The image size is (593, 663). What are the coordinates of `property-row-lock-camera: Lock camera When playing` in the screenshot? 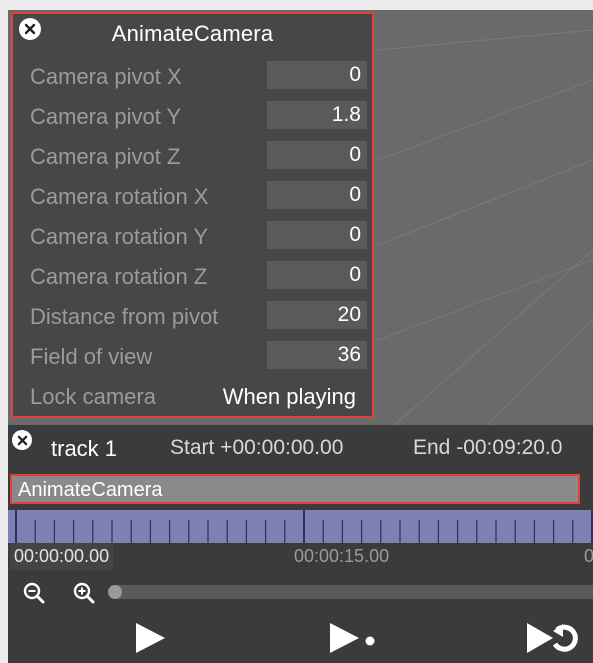 It's located at (192, 396).